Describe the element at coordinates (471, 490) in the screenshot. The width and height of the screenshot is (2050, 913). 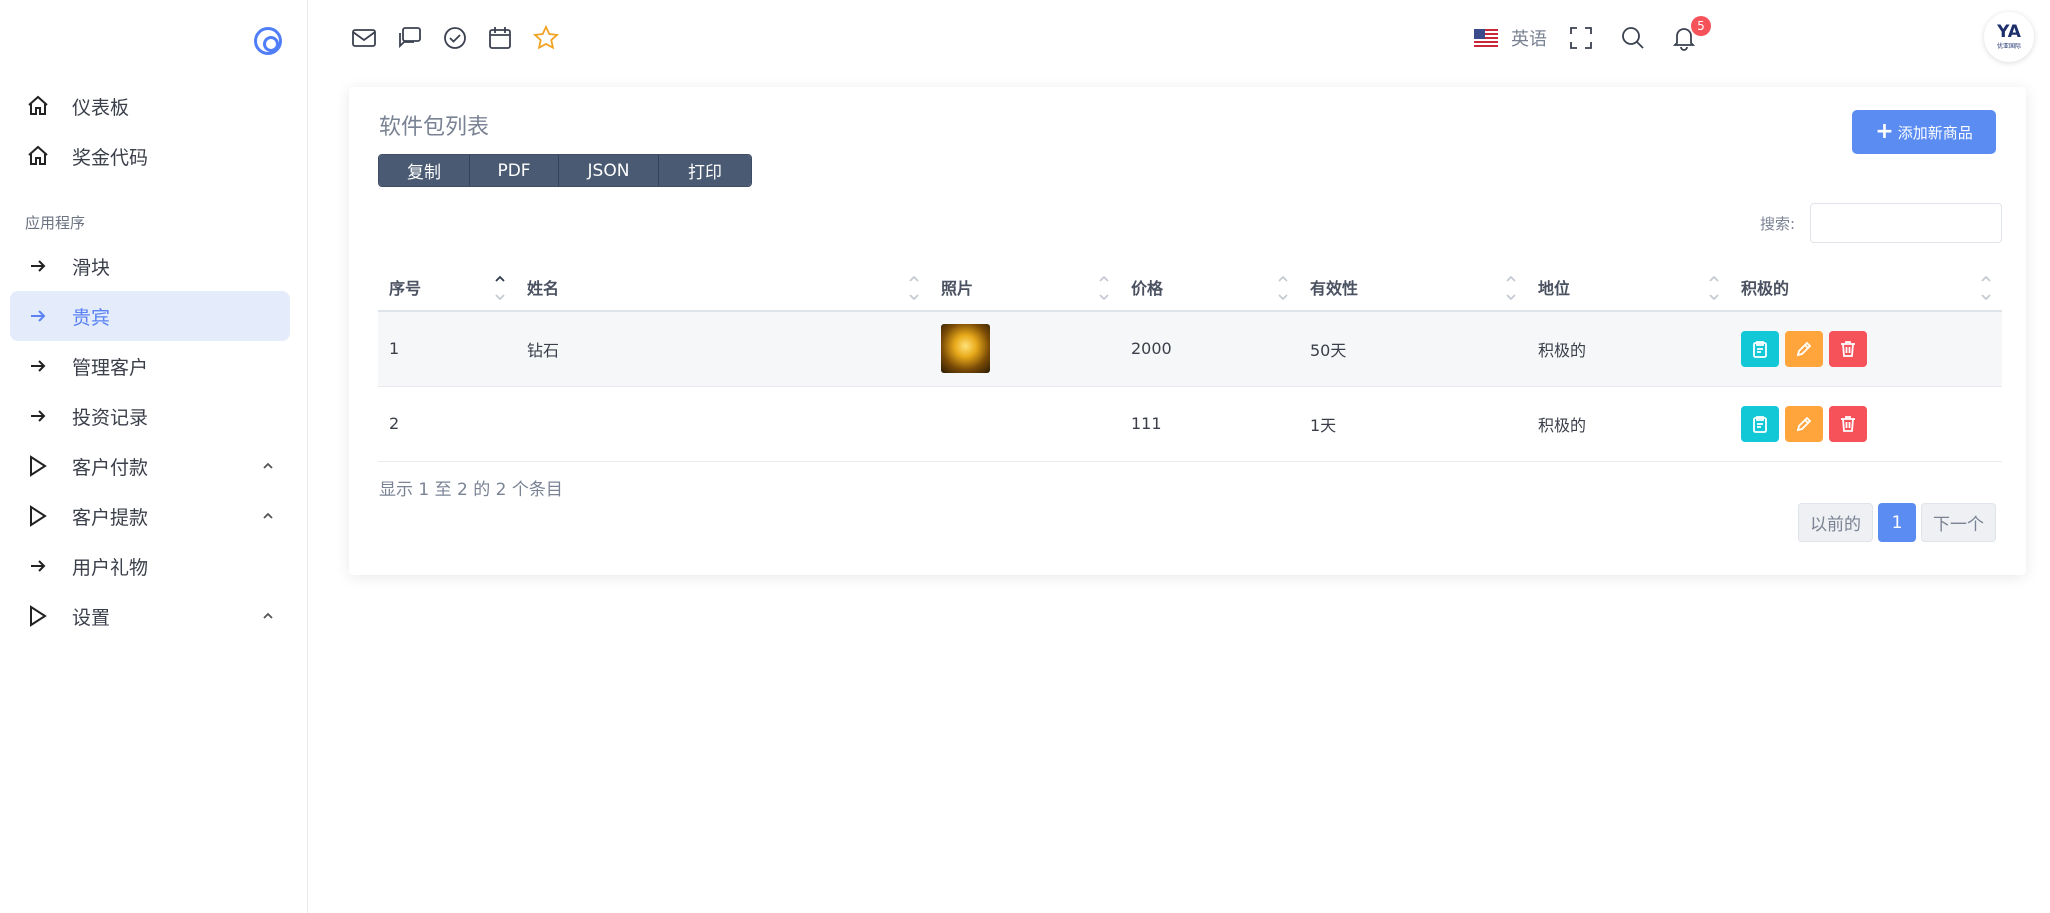
I see `table-info: 显示 1 至 2 的 2 个条目` at that location.